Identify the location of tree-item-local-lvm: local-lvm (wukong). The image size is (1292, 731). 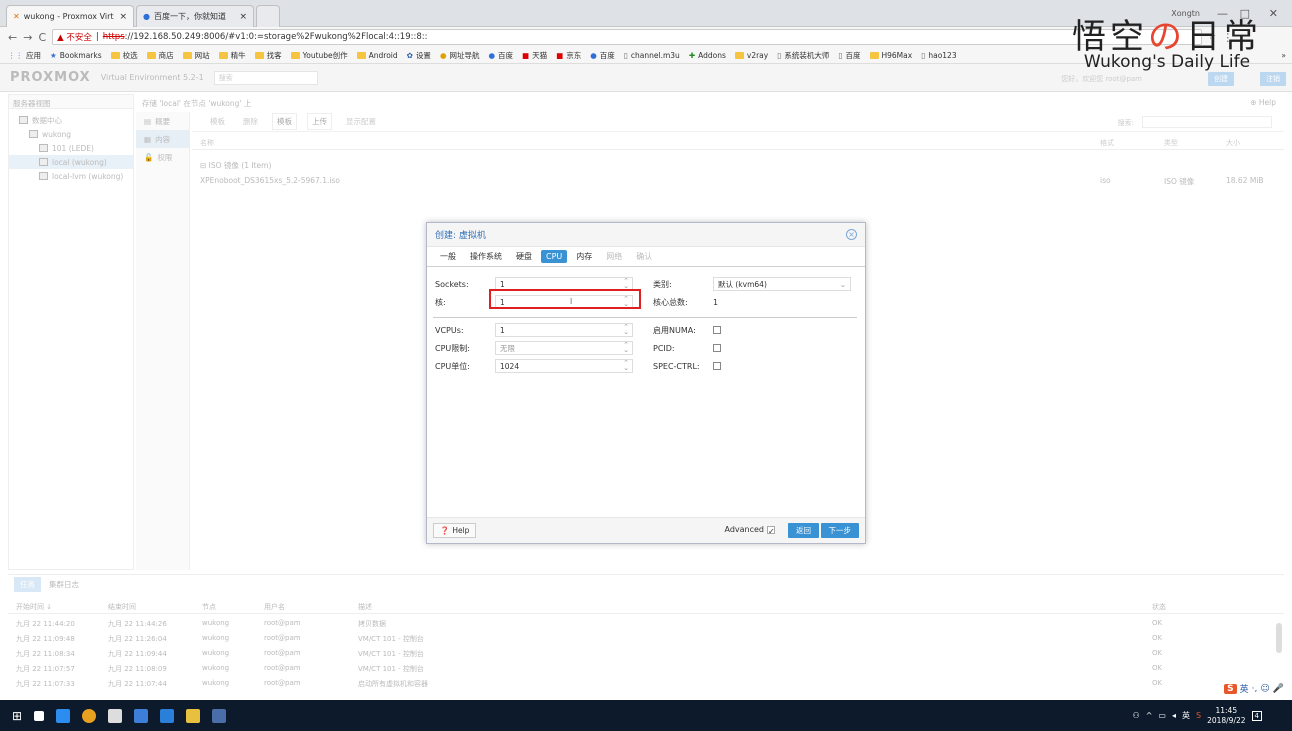
(71, 176).